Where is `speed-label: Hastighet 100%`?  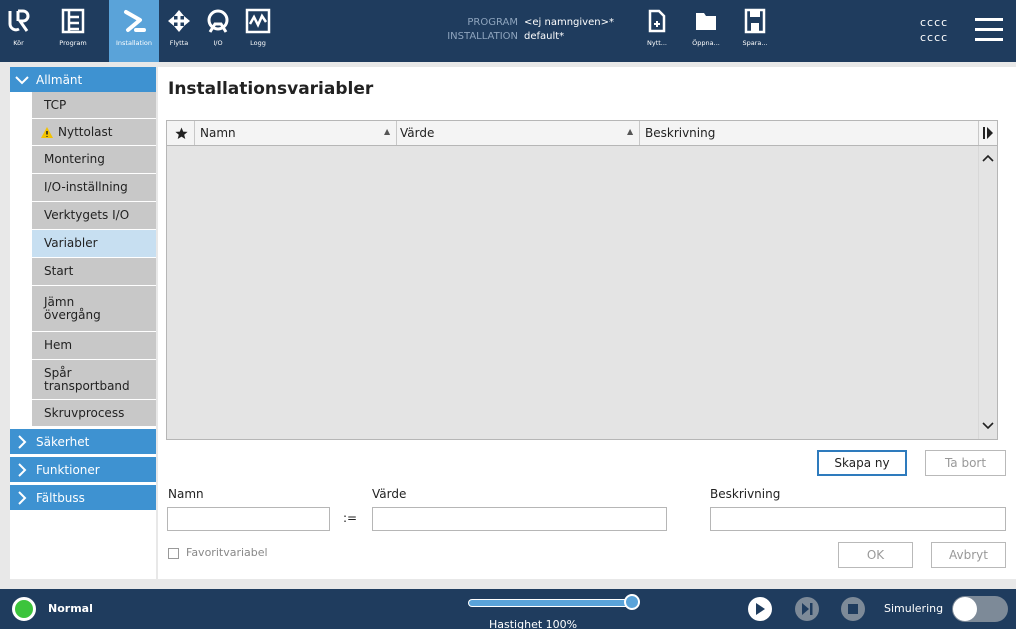
speed-label: Hastighet 100% is located at coordinates (533, 623).